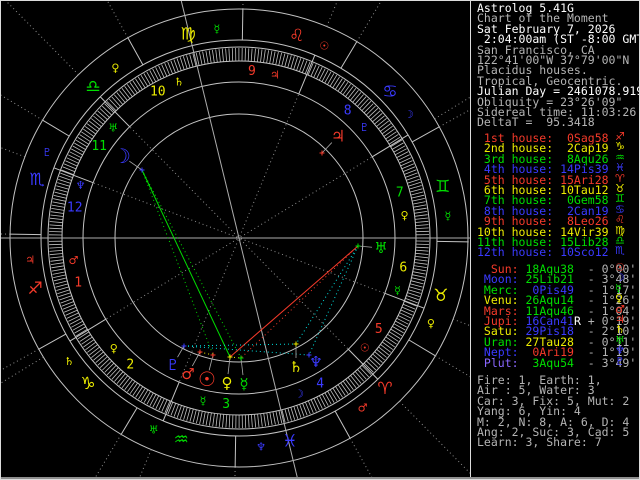  Describe the element at coordinates (74, 260) in the screenshot. I see `house-ruler-icon: ♂` at that location.